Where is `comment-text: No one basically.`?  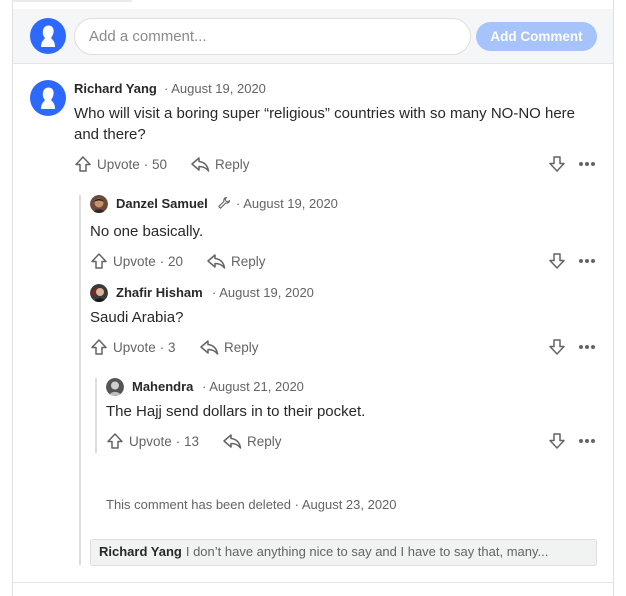
comment-text: No one basically. is located at coordinates (147, 231).